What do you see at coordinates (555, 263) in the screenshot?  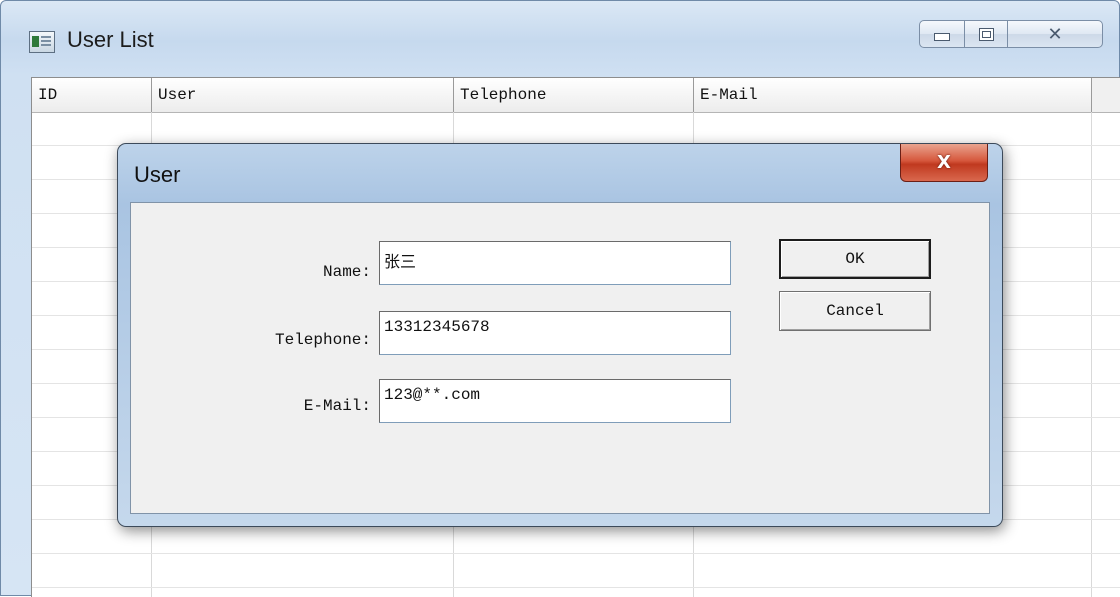 I see `name-field: 张三` at bounding box center [555, 263].